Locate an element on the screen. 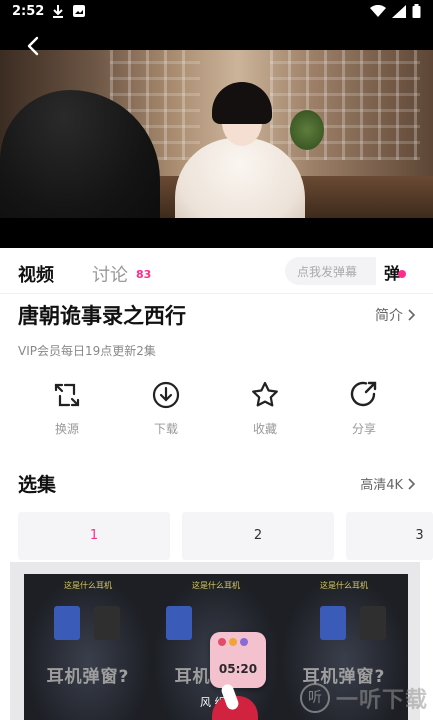 The width and height of the screenshot is (433, 720). share-button: 分享 is located at coordinates (364, 408).